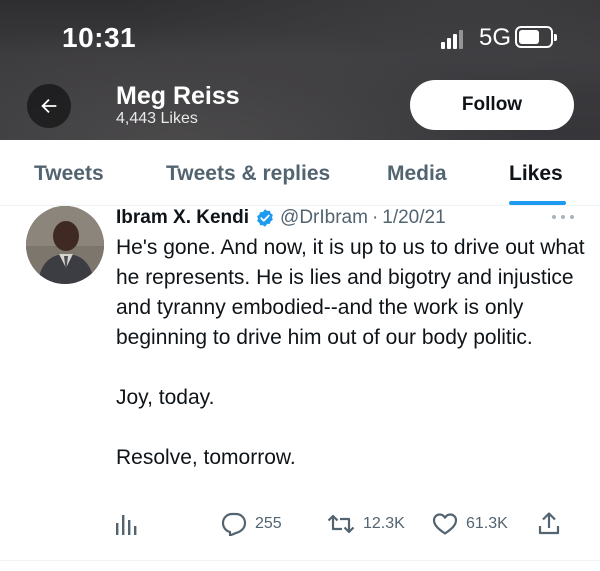  I want to click on reply-button: 255, so click(251, 524).